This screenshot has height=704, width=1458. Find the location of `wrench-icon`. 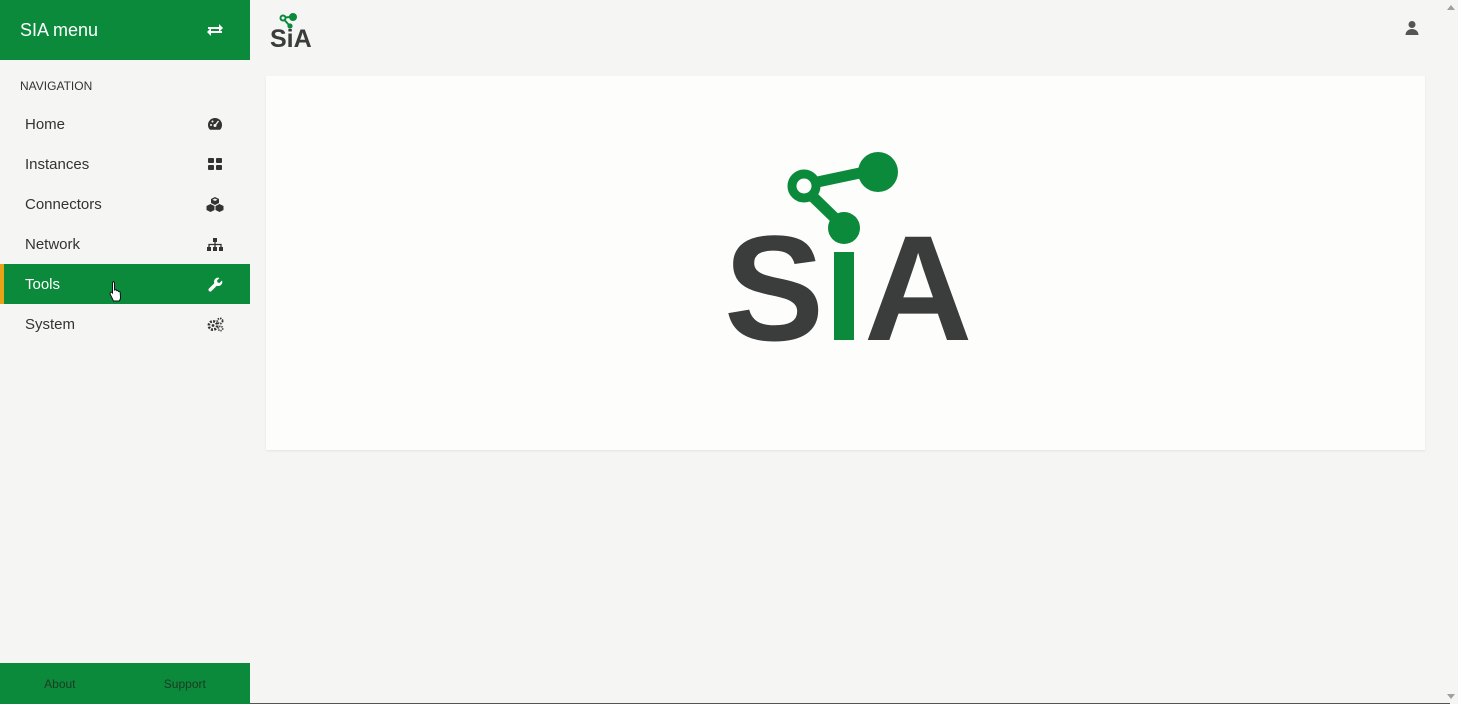

wrench-icon is located at coordinates (215, 284).